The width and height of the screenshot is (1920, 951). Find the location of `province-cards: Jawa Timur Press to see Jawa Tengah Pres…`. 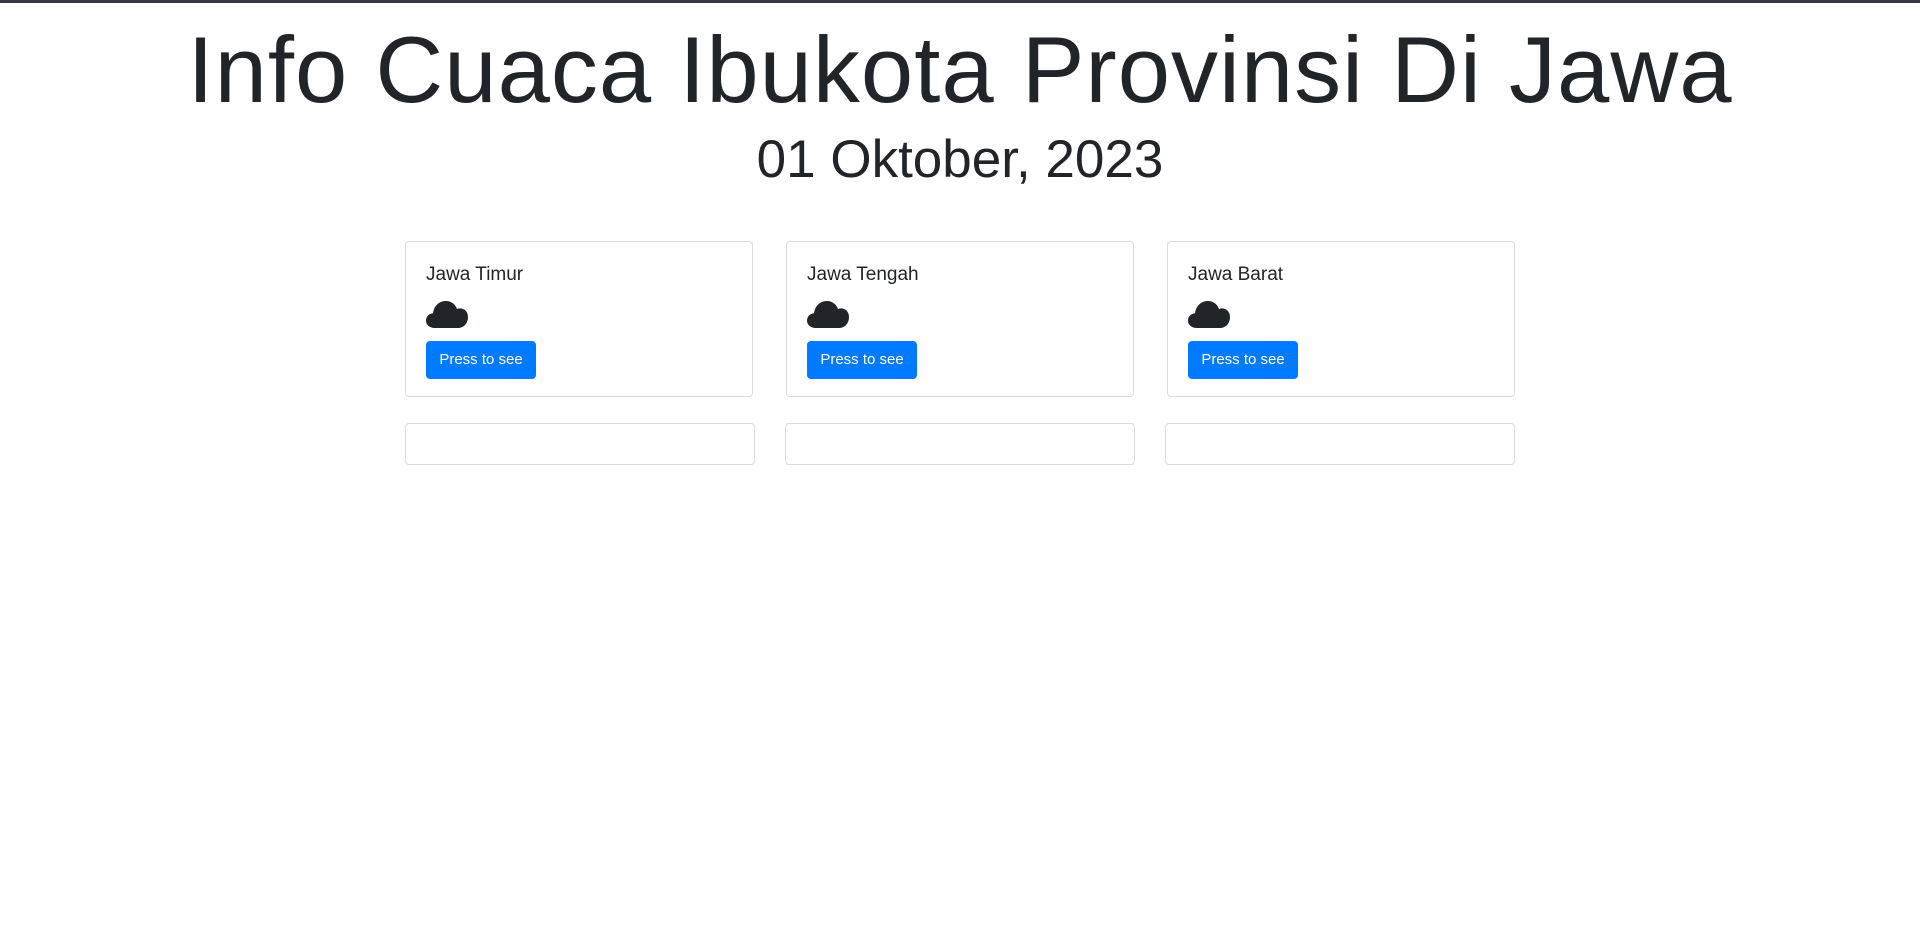

province-cards: Jawa Timur Press to see Jawa Tengah Pres… is located at coordinates (960, 319).